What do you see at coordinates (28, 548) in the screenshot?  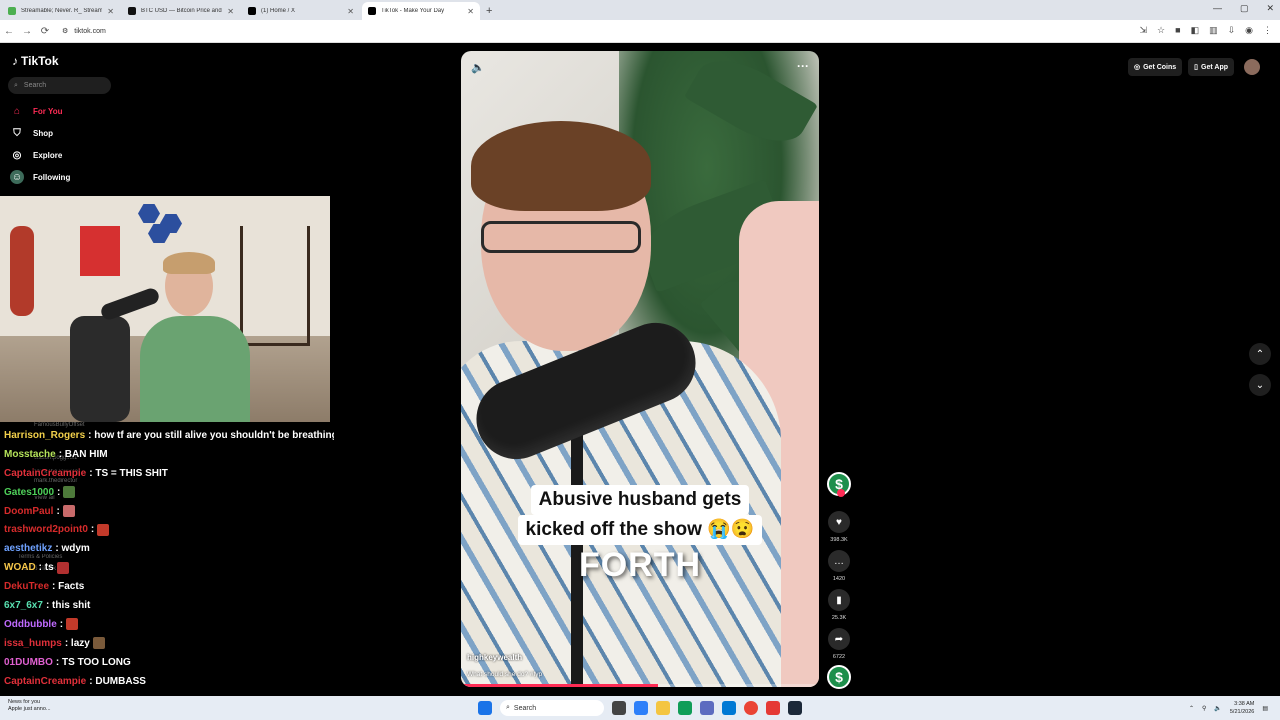 I see `chat-username: aesthetikz` at bounding box center [28, 548].